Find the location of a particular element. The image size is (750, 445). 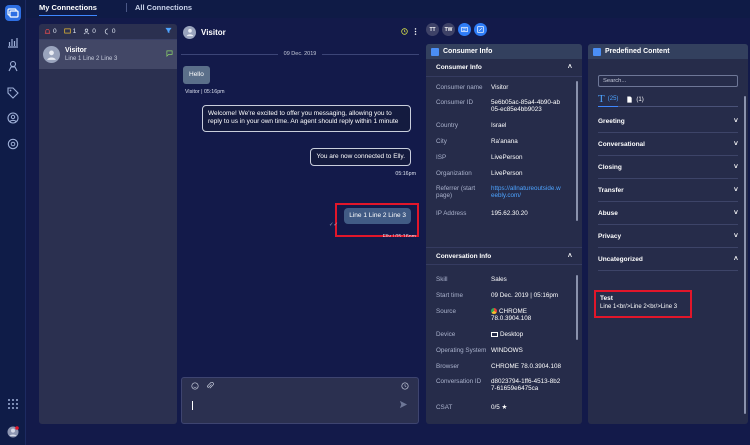

info-value: LivePerson is located at coordinates (507, 173).